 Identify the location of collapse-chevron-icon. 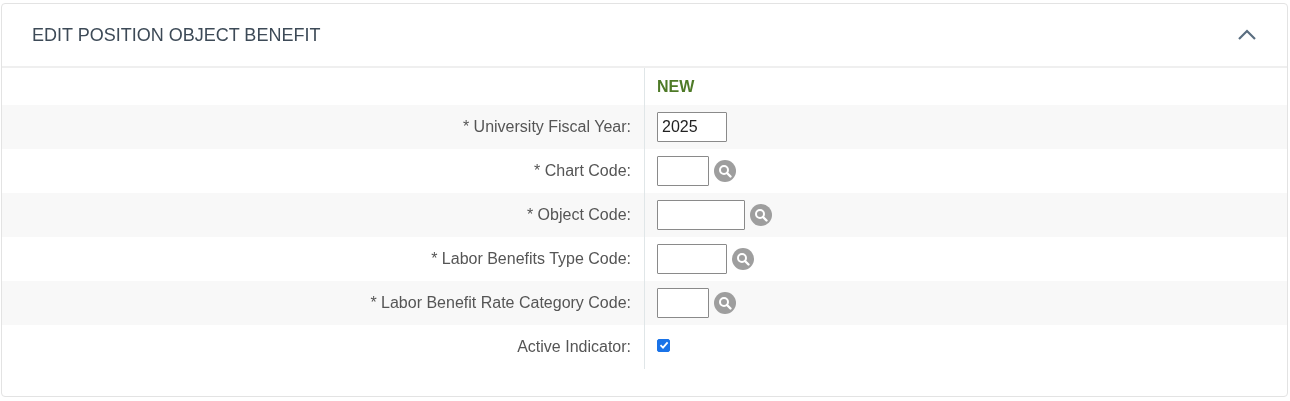
(1247, 35).